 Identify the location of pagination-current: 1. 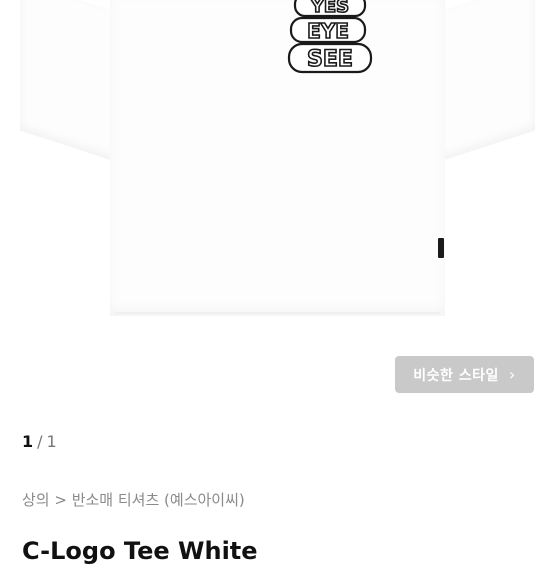
(28, 441).